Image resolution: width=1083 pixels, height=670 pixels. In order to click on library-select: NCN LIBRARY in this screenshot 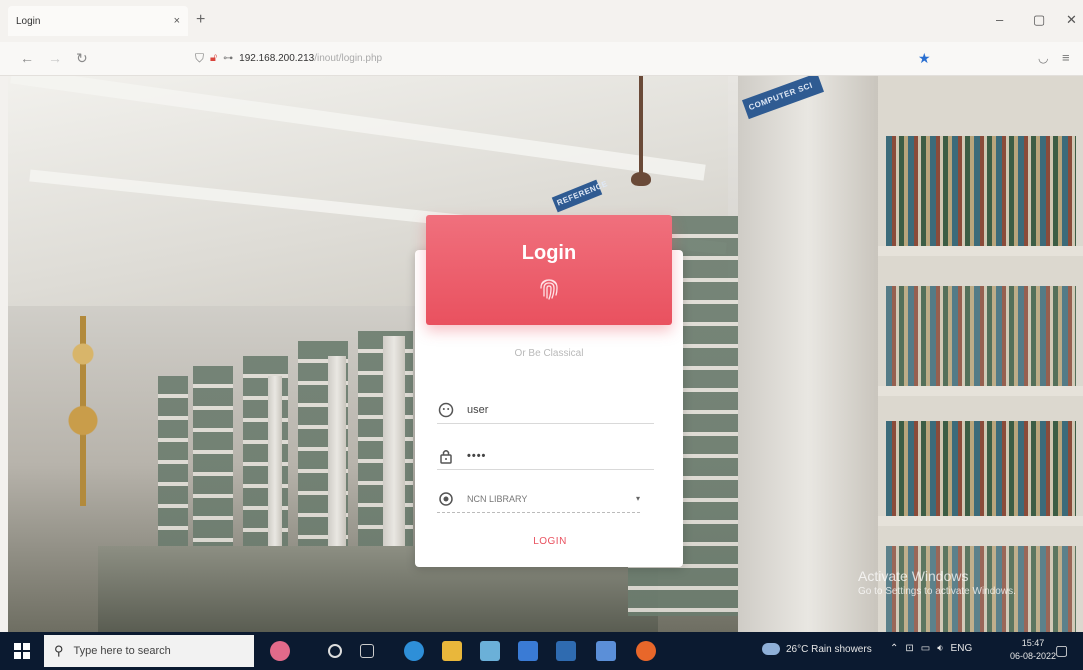, I will do `click(549, 499)`.